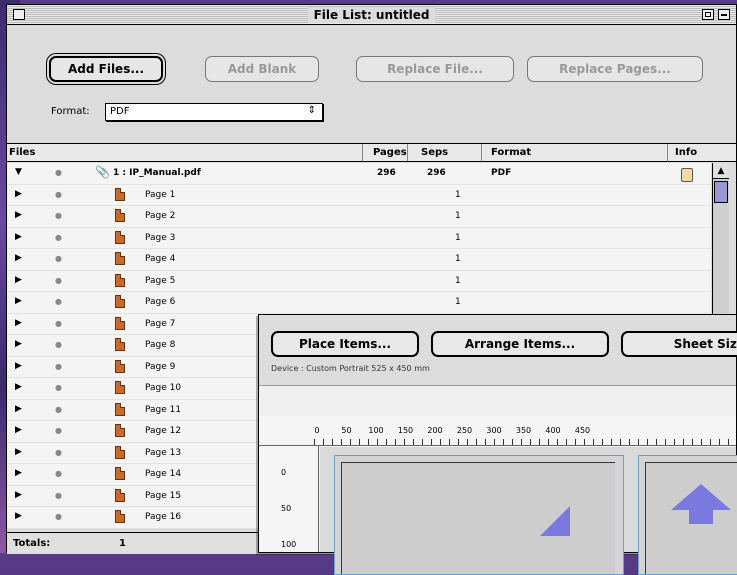  Describe the element at coordinates (19, 14) in the screenshot. I see `close-box` at that location.